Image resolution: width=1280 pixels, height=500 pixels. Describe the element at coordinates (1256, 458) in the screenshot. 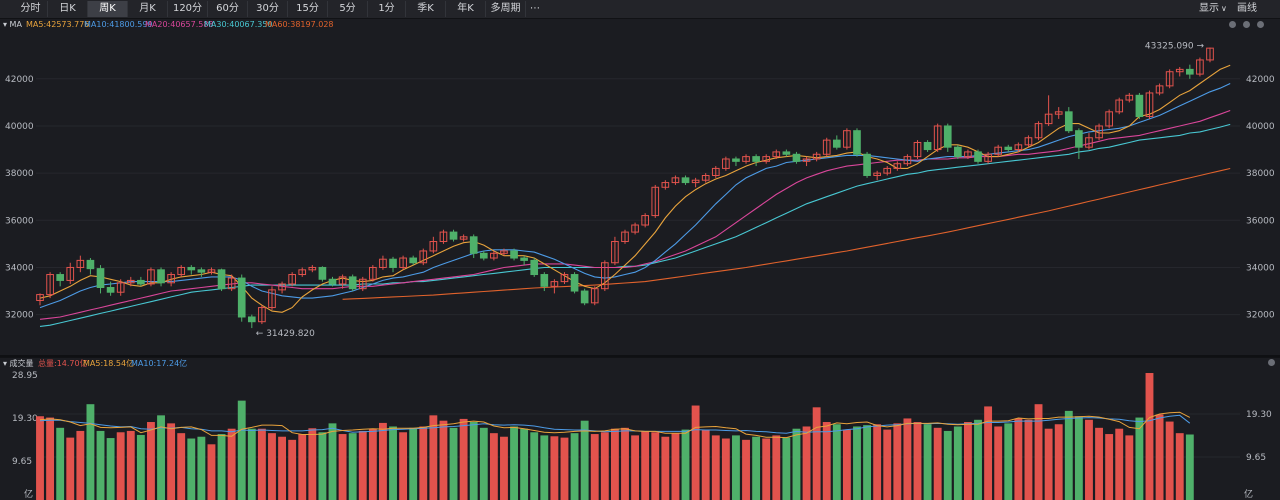

I see `volume-tick-right-2: 9.65` at that location.